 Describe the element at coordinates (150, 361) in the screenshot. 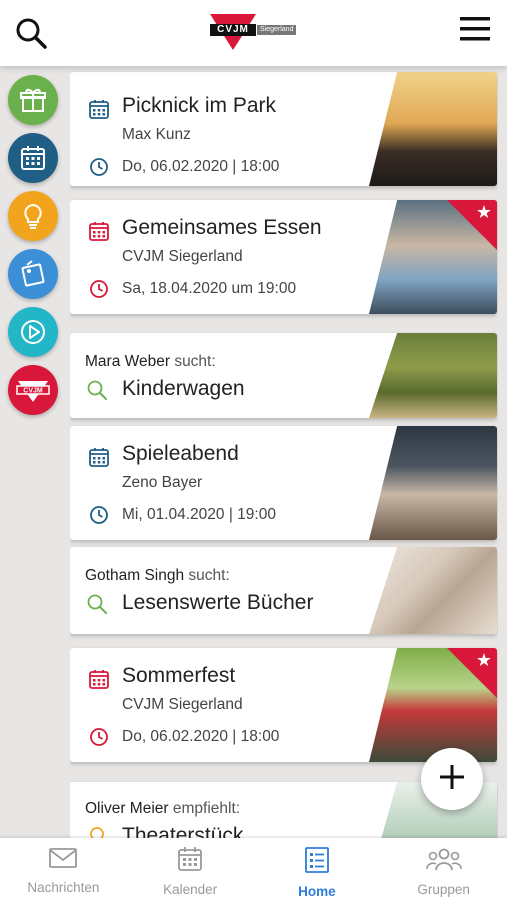

I see `card-person: Mara Weber sucht:` at that location.